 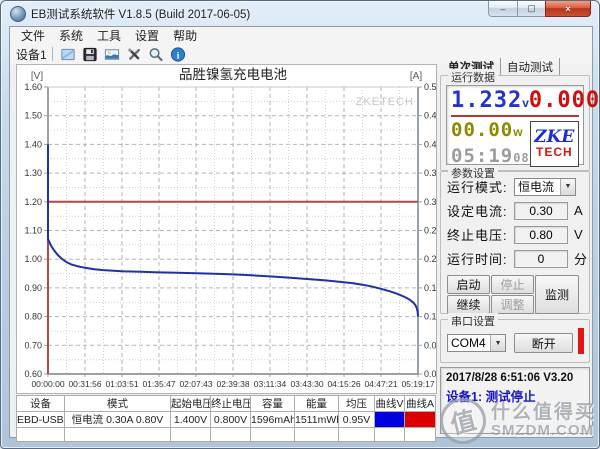 I want to click on close-button: ×, so click(x=568, y=9).